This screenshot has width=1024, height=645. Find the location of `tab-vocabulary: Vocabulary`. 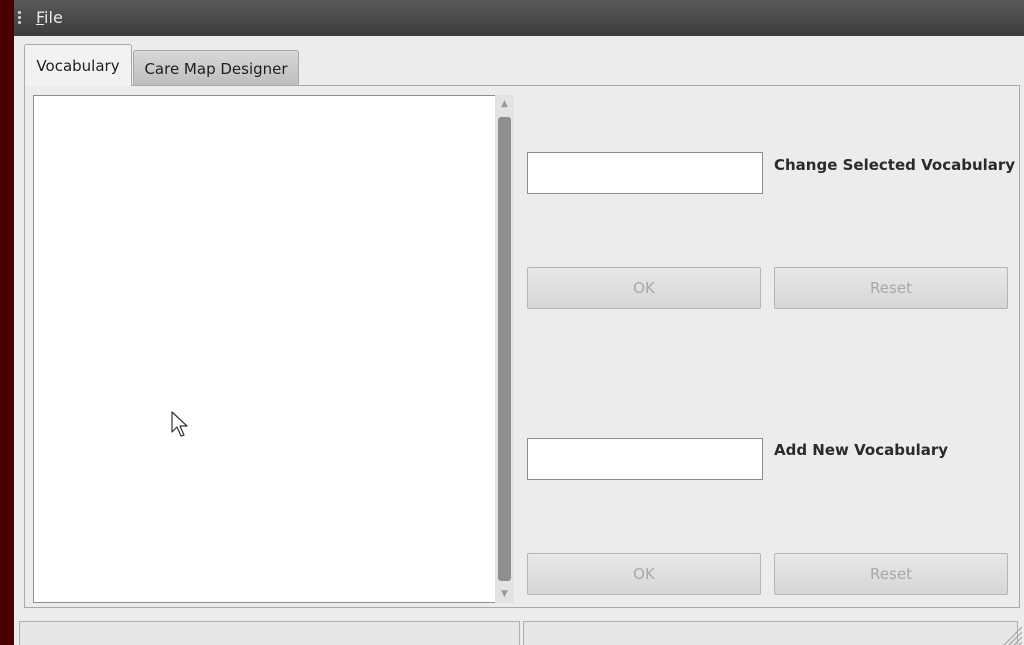

tab-vocabulary: Vocabulary is located at coordinates (78, 65).